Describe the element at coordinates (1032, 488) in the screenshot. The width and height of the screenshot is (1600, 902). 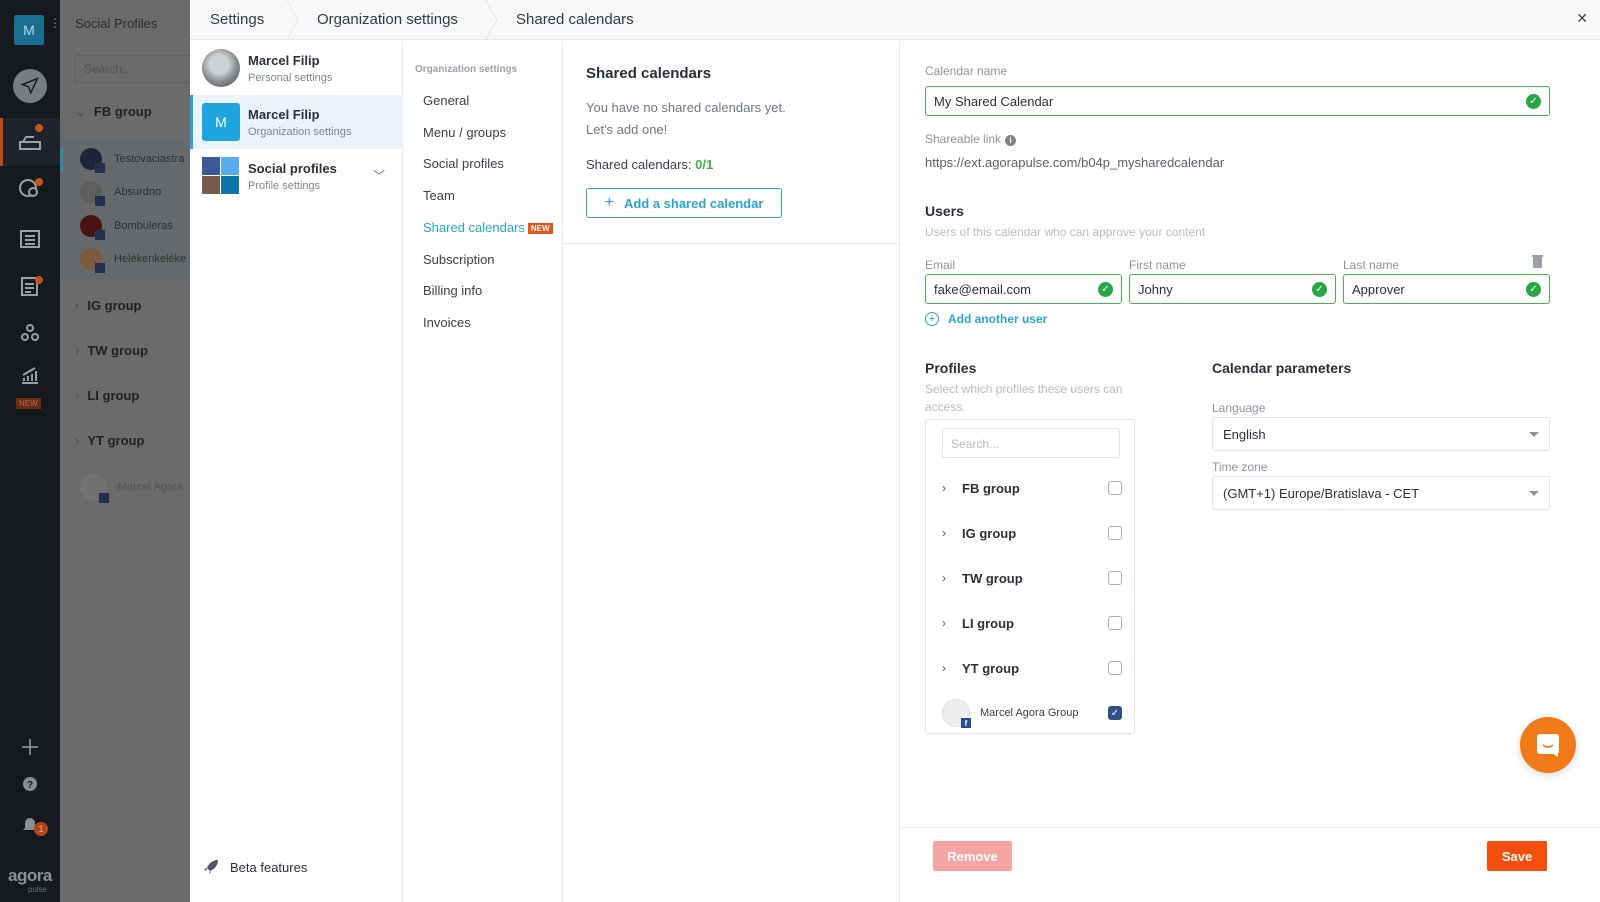
I see `profile-group-row: › FB group` at that location.